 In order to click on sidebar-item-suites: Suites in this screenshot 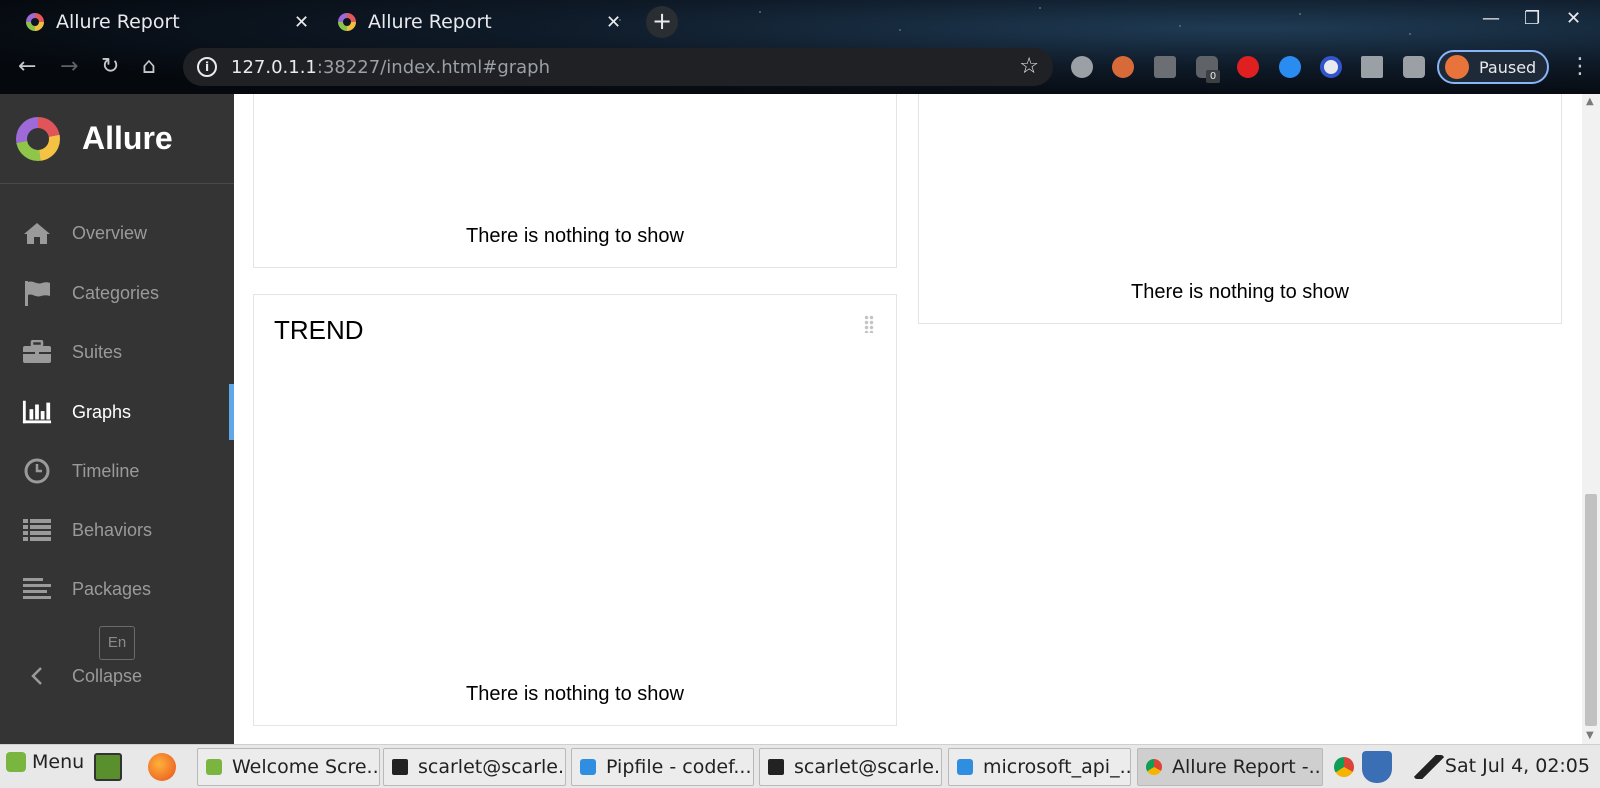, I will do `click(117, 352)`.